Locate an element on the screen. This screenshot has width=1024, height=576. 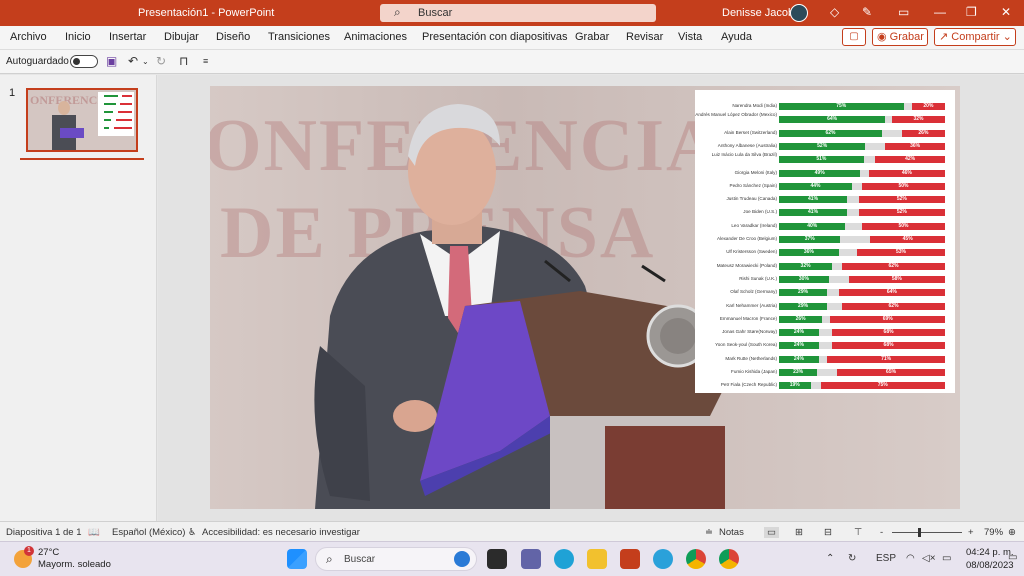
battery-icon: ▭ is located at coordinates (946, 558).